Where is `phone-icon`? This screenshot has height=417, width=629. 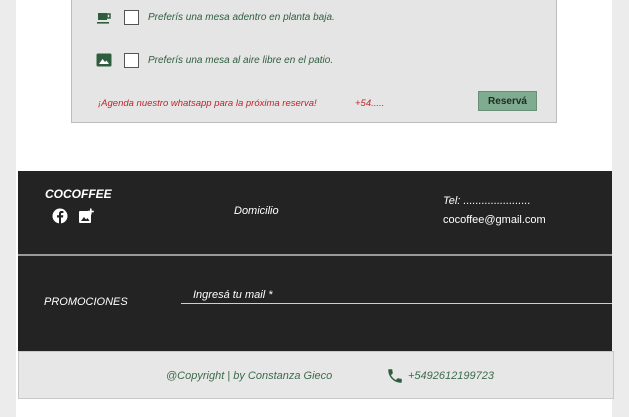
phone-icon is located at coordinates (395, 376).